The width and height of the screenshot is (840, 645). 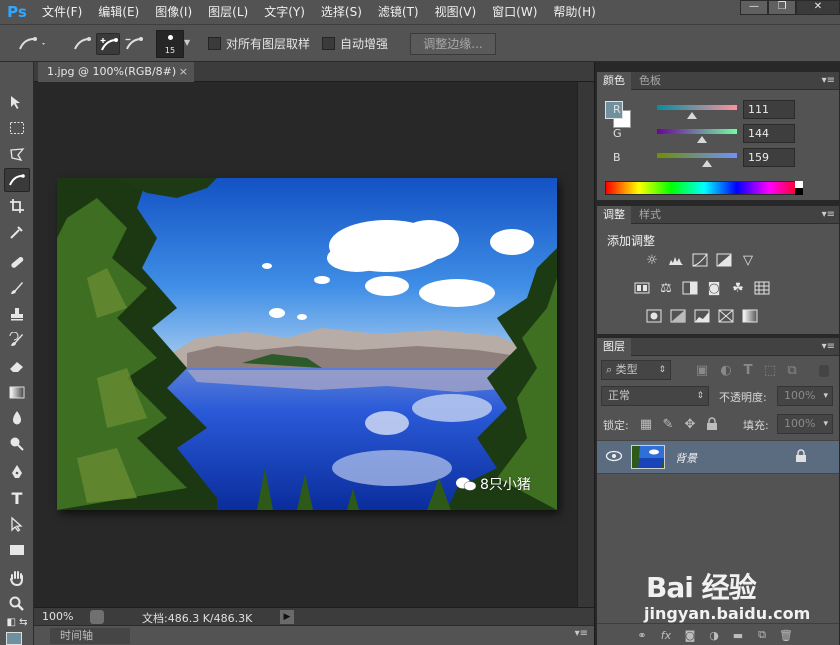 What do you see at coordinates (666, 635) in the screenshot?
I see `layer-style-icon: fx` at bounding box center [666, 635].